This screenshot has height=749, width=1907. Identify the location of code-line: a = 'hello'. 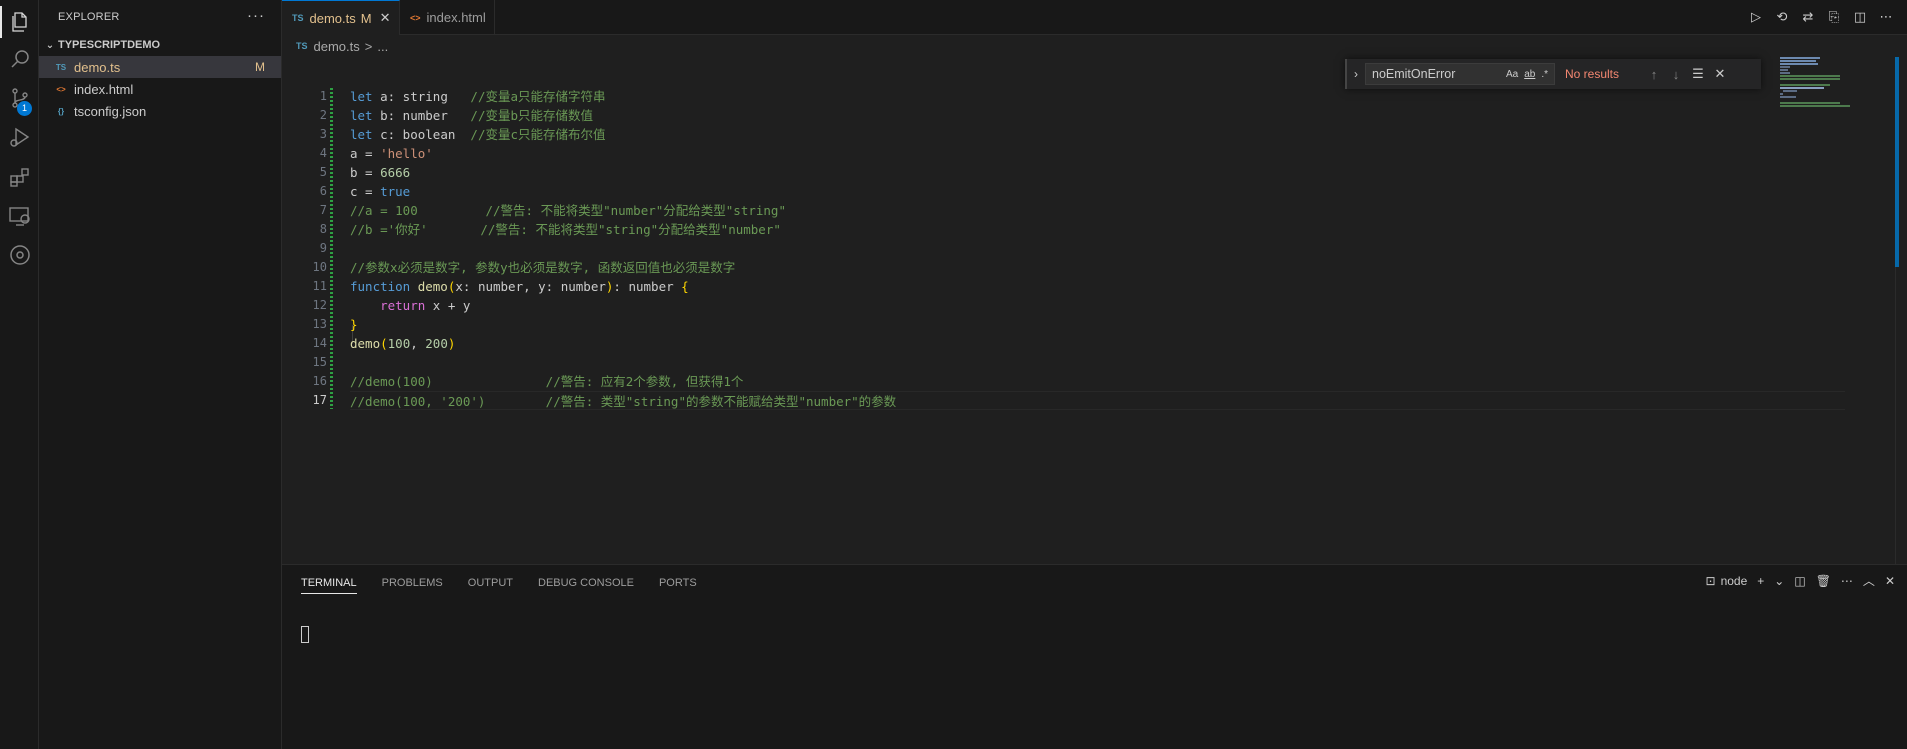
(1097, 153).